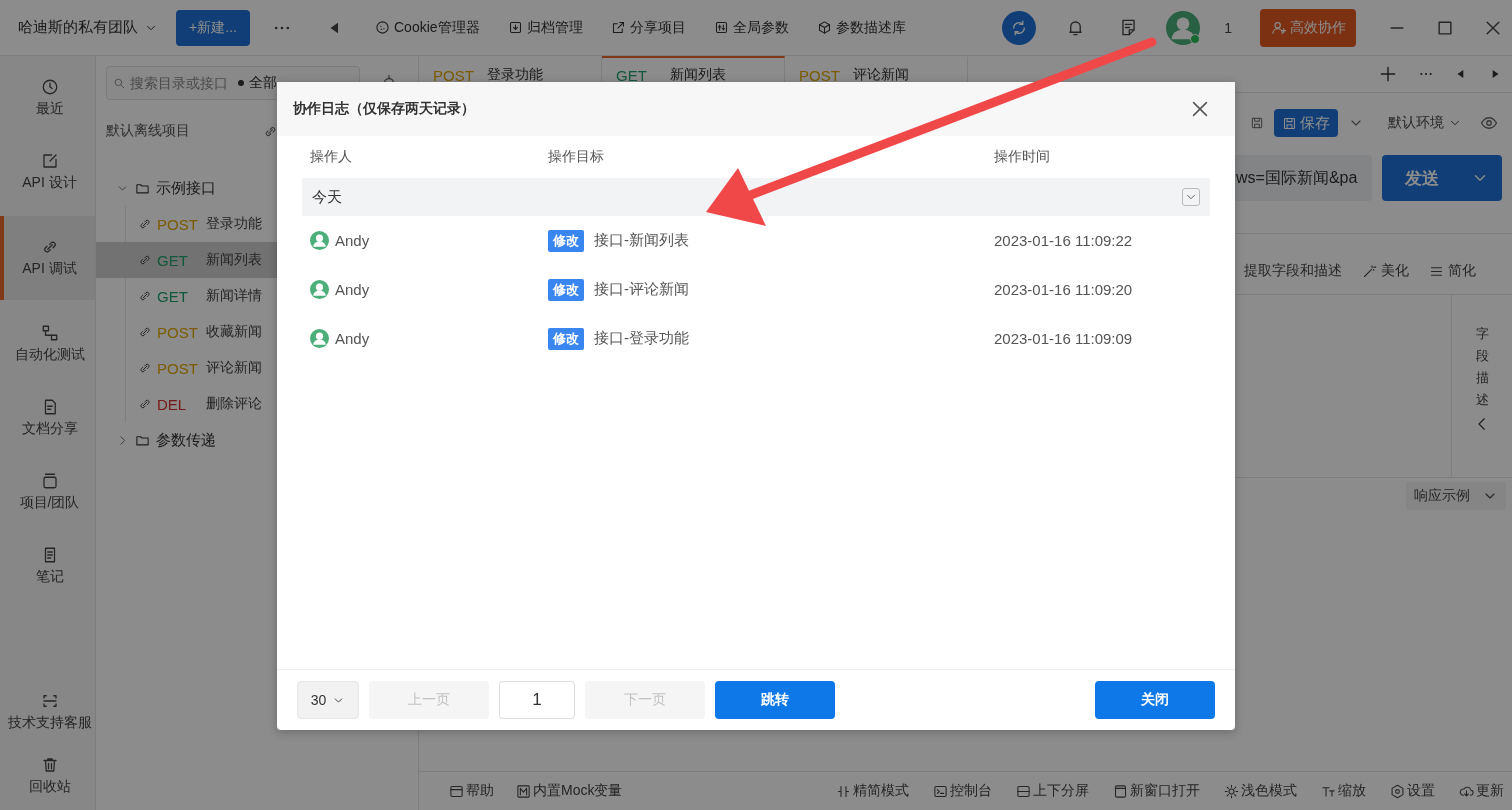  What do you see at coordinates (569, 791) in the screenshot?
I see `status-button: 内置Mock变量` at bounding box center [569, 791].